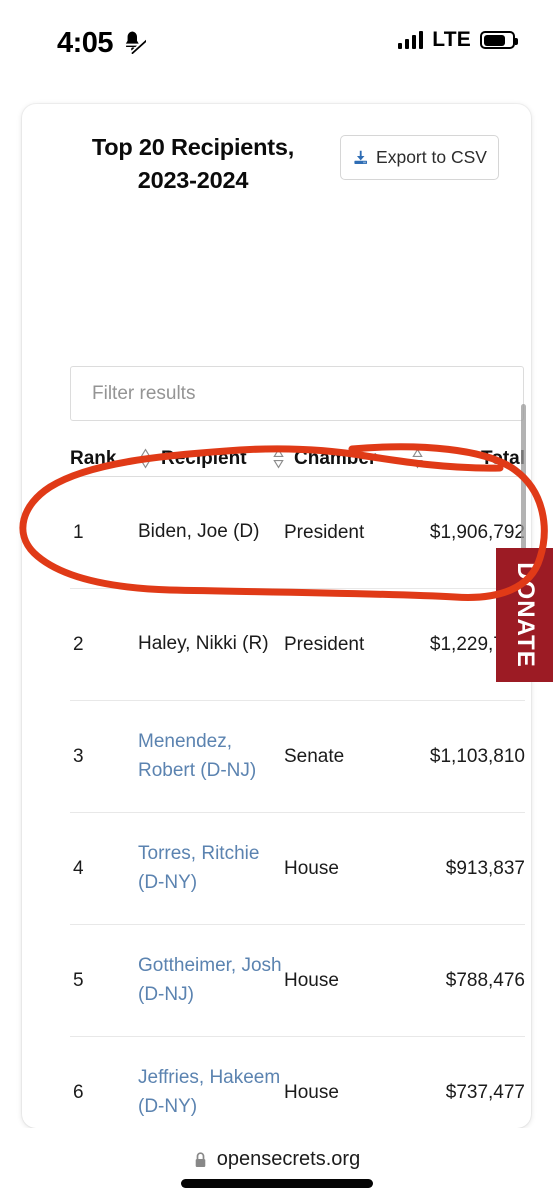 This screenshot has width=553, height=1200. What do you see at coordinates (297, 393) in the screenshot?
I see `filter-results-input` at bounding box center [297, 393].